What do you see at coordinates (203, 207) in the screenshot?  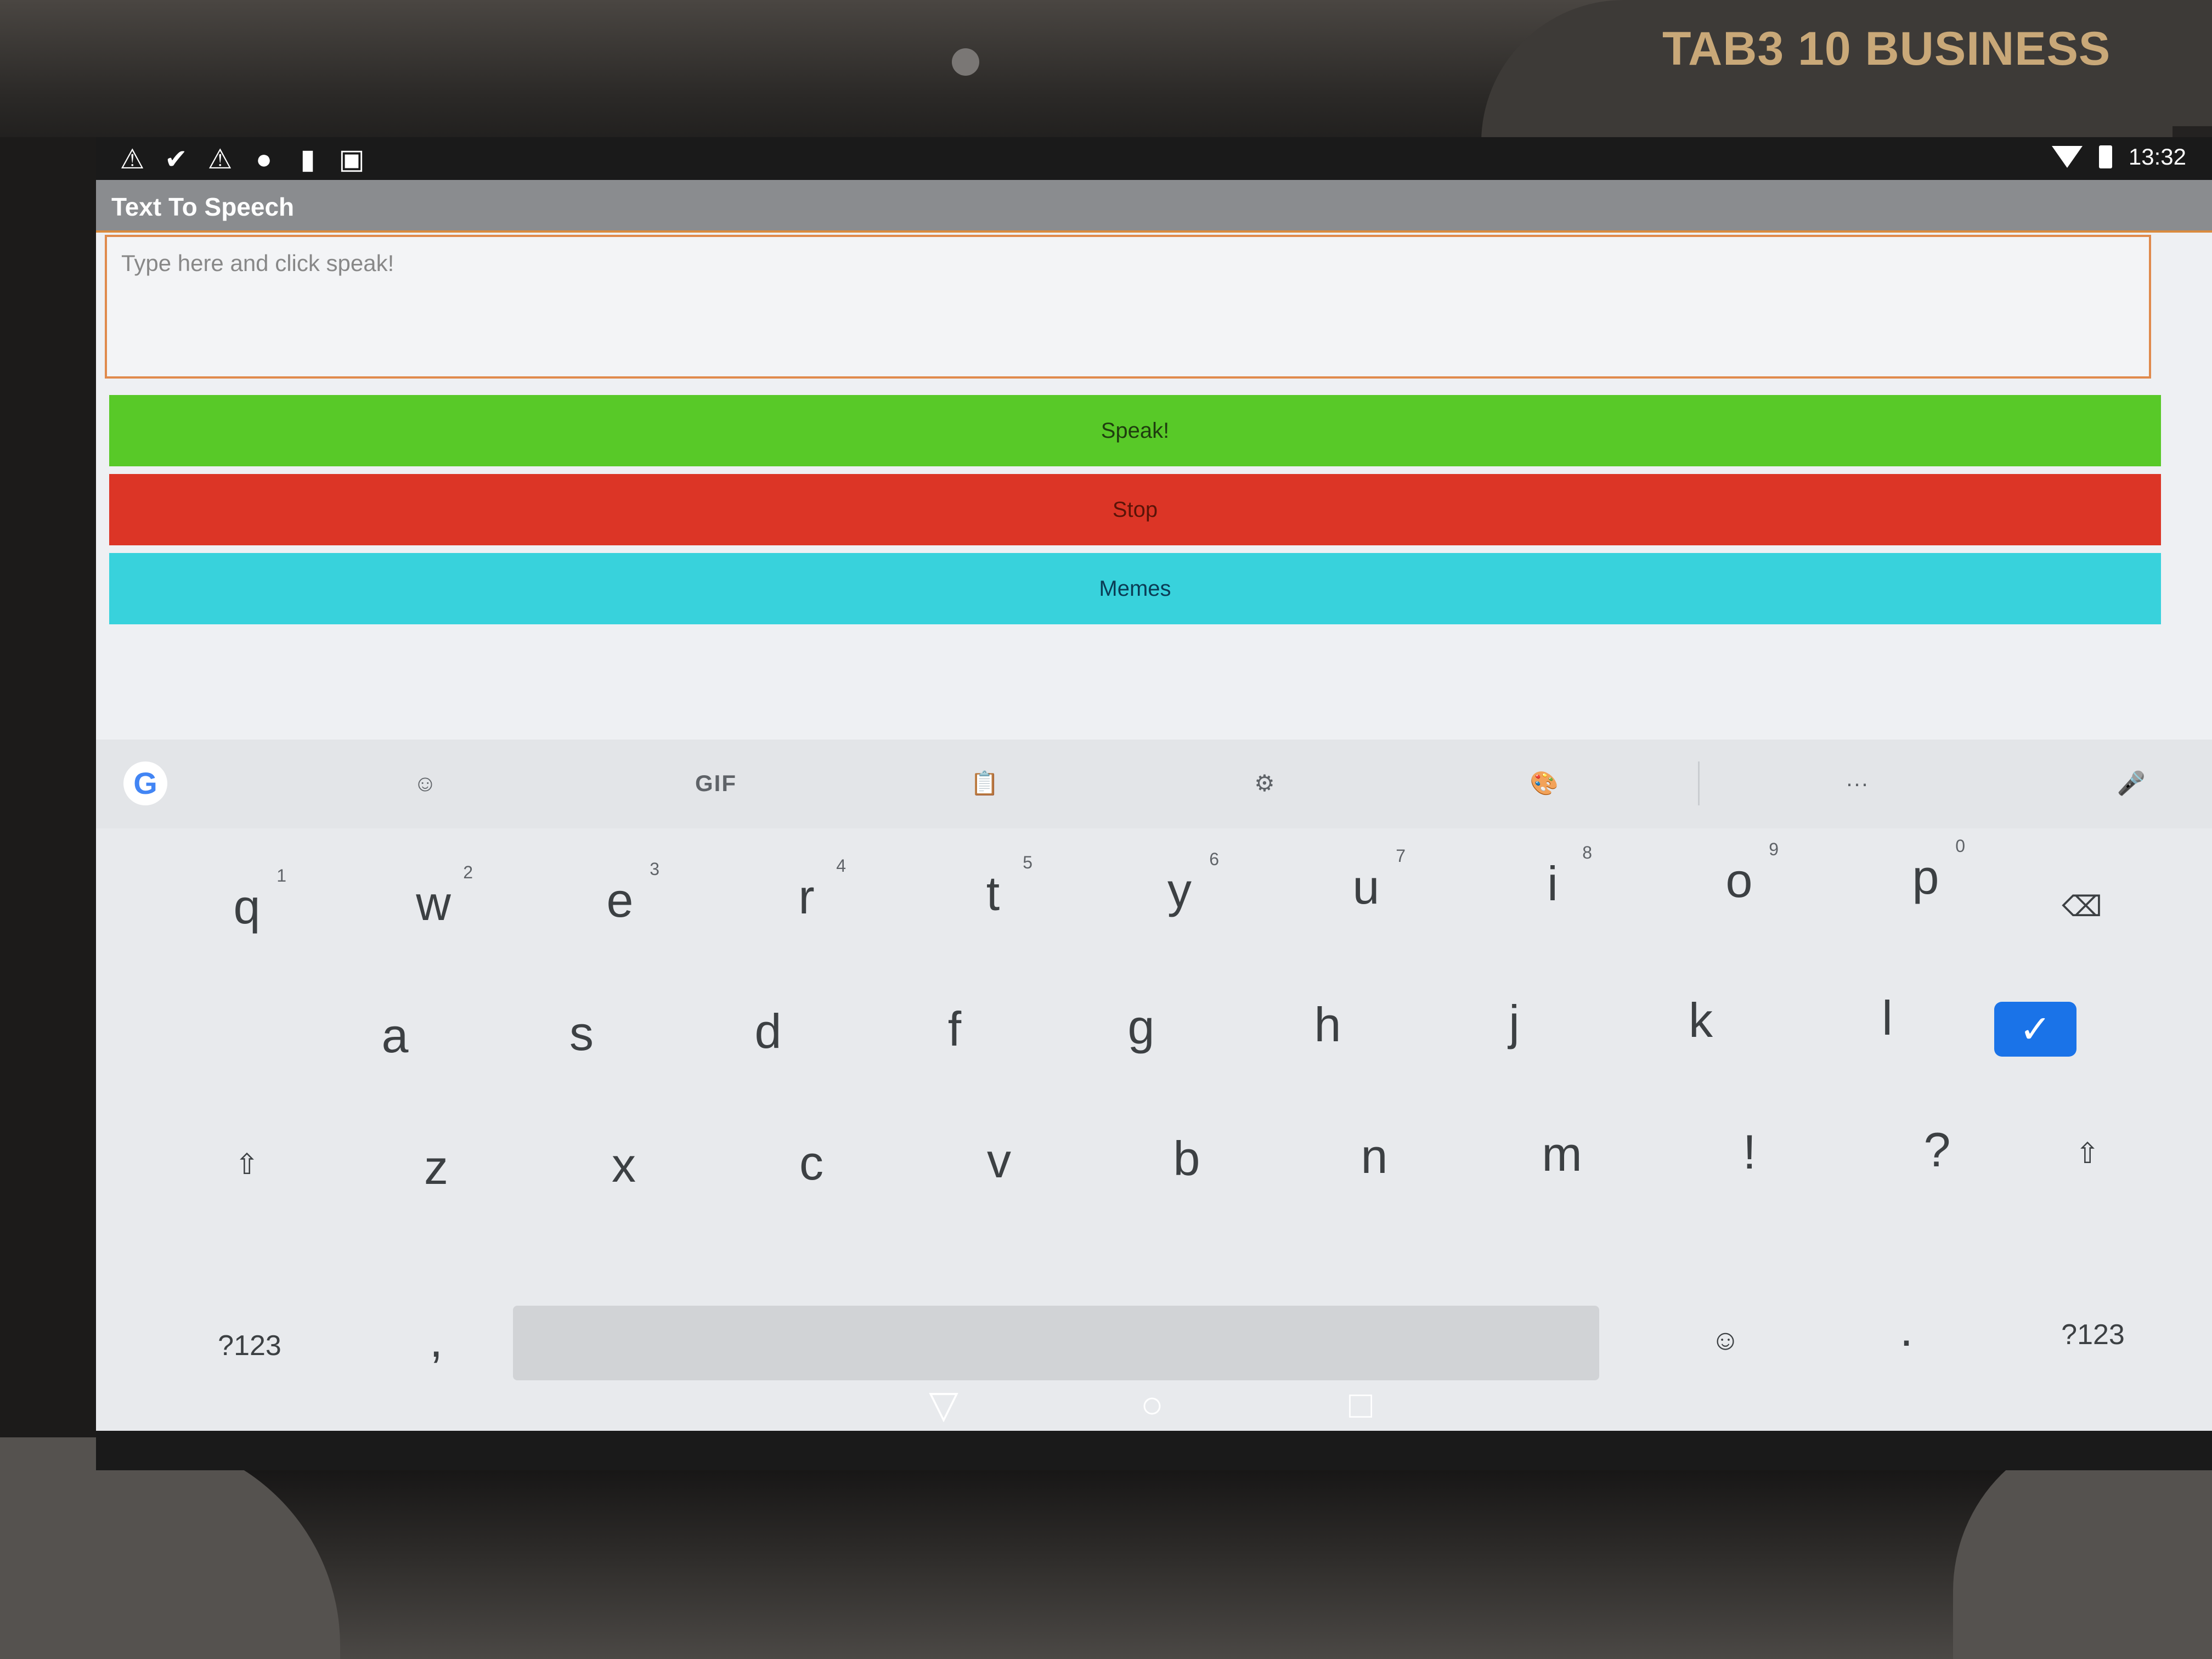 I see `app-title: Text To Speech` at bounding box center [203, 207].